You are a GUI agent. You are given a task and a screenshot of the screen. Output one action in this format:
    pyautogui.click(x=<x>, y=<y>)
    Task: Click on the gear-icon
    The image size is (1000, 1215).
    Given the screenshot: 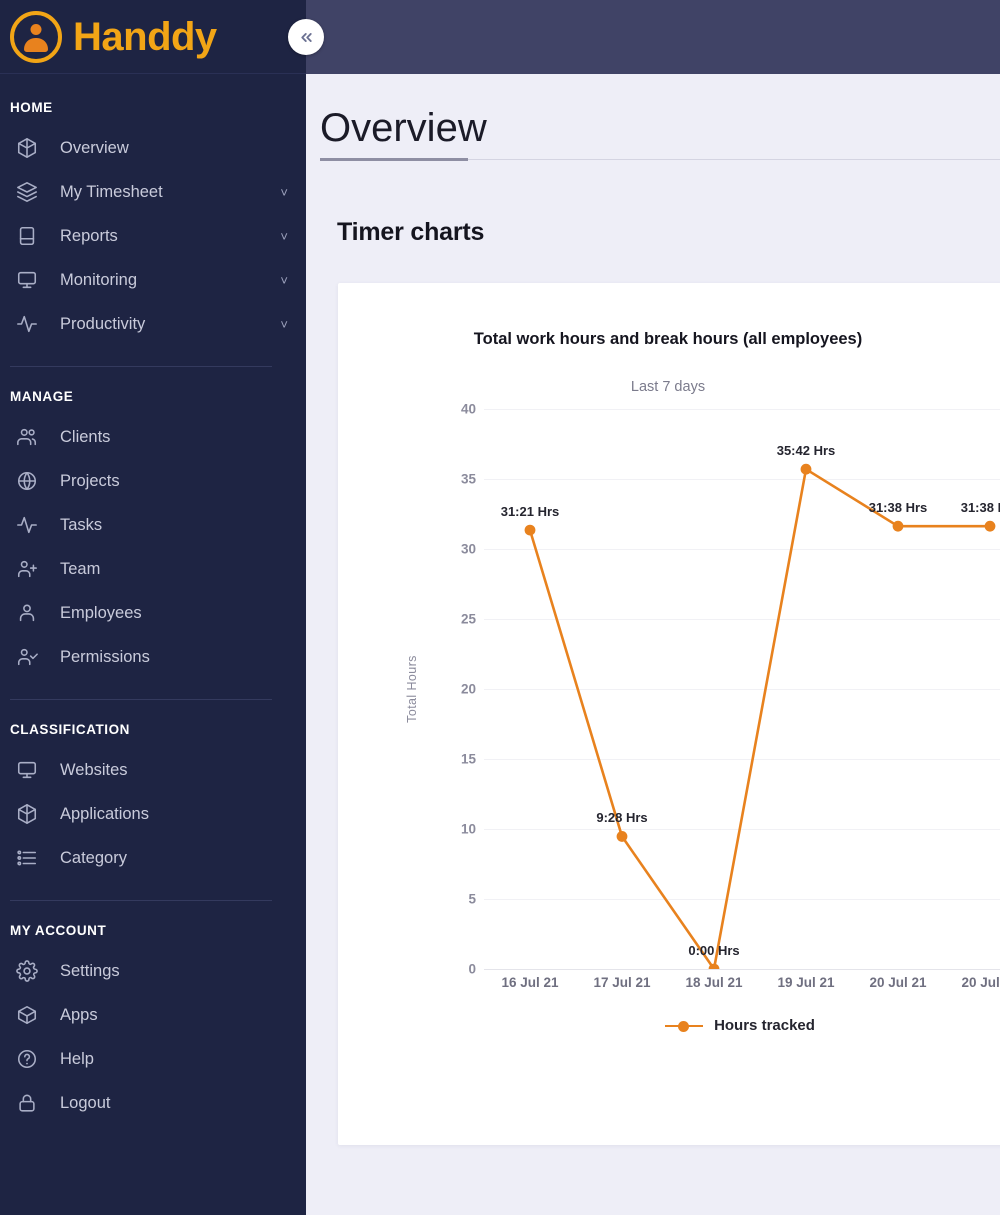 What is the action you would take?
    pyautogui.click(x=27, y=971)
    